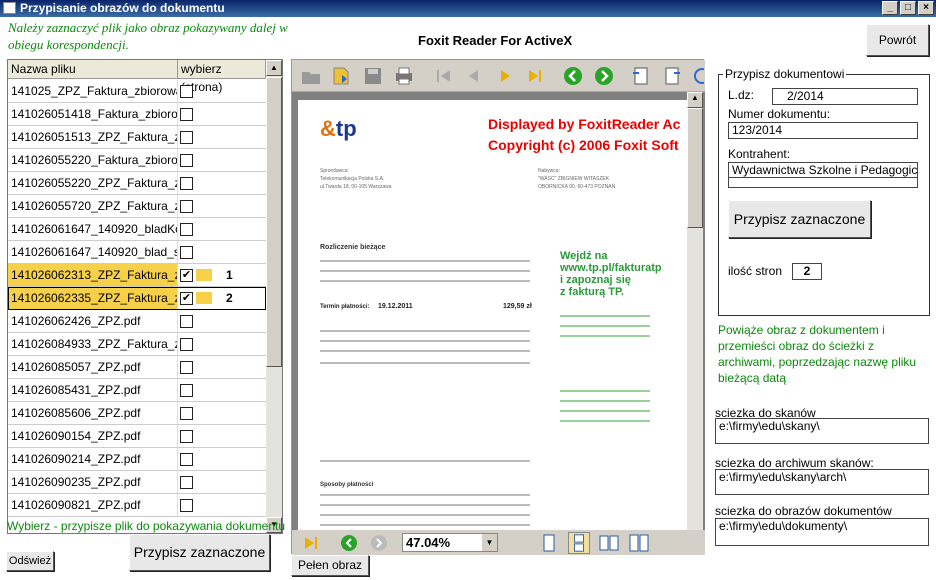 This screenshot has height=580, width=936. Describe the element at coordinates (822, 532) in the screenshot. I see `docimages-path-field: e:\firmy\edu\dokumenty\` at that location.